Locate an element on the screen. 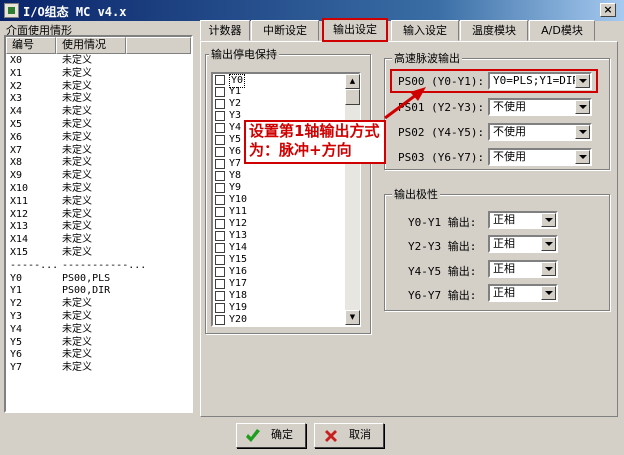 This screenshot has height=455, width=624. io-number: X10 is located at coordinates (19, 188).